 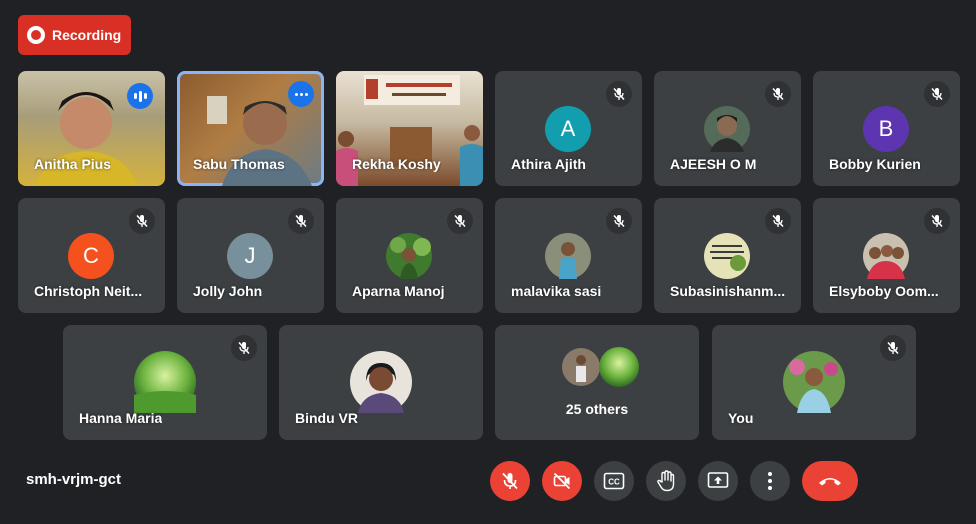 What do you see at coordinates (398, 291) in the screenshot?
I see `participant-name: Aparna Manoj` at bounding box center [398, 291].